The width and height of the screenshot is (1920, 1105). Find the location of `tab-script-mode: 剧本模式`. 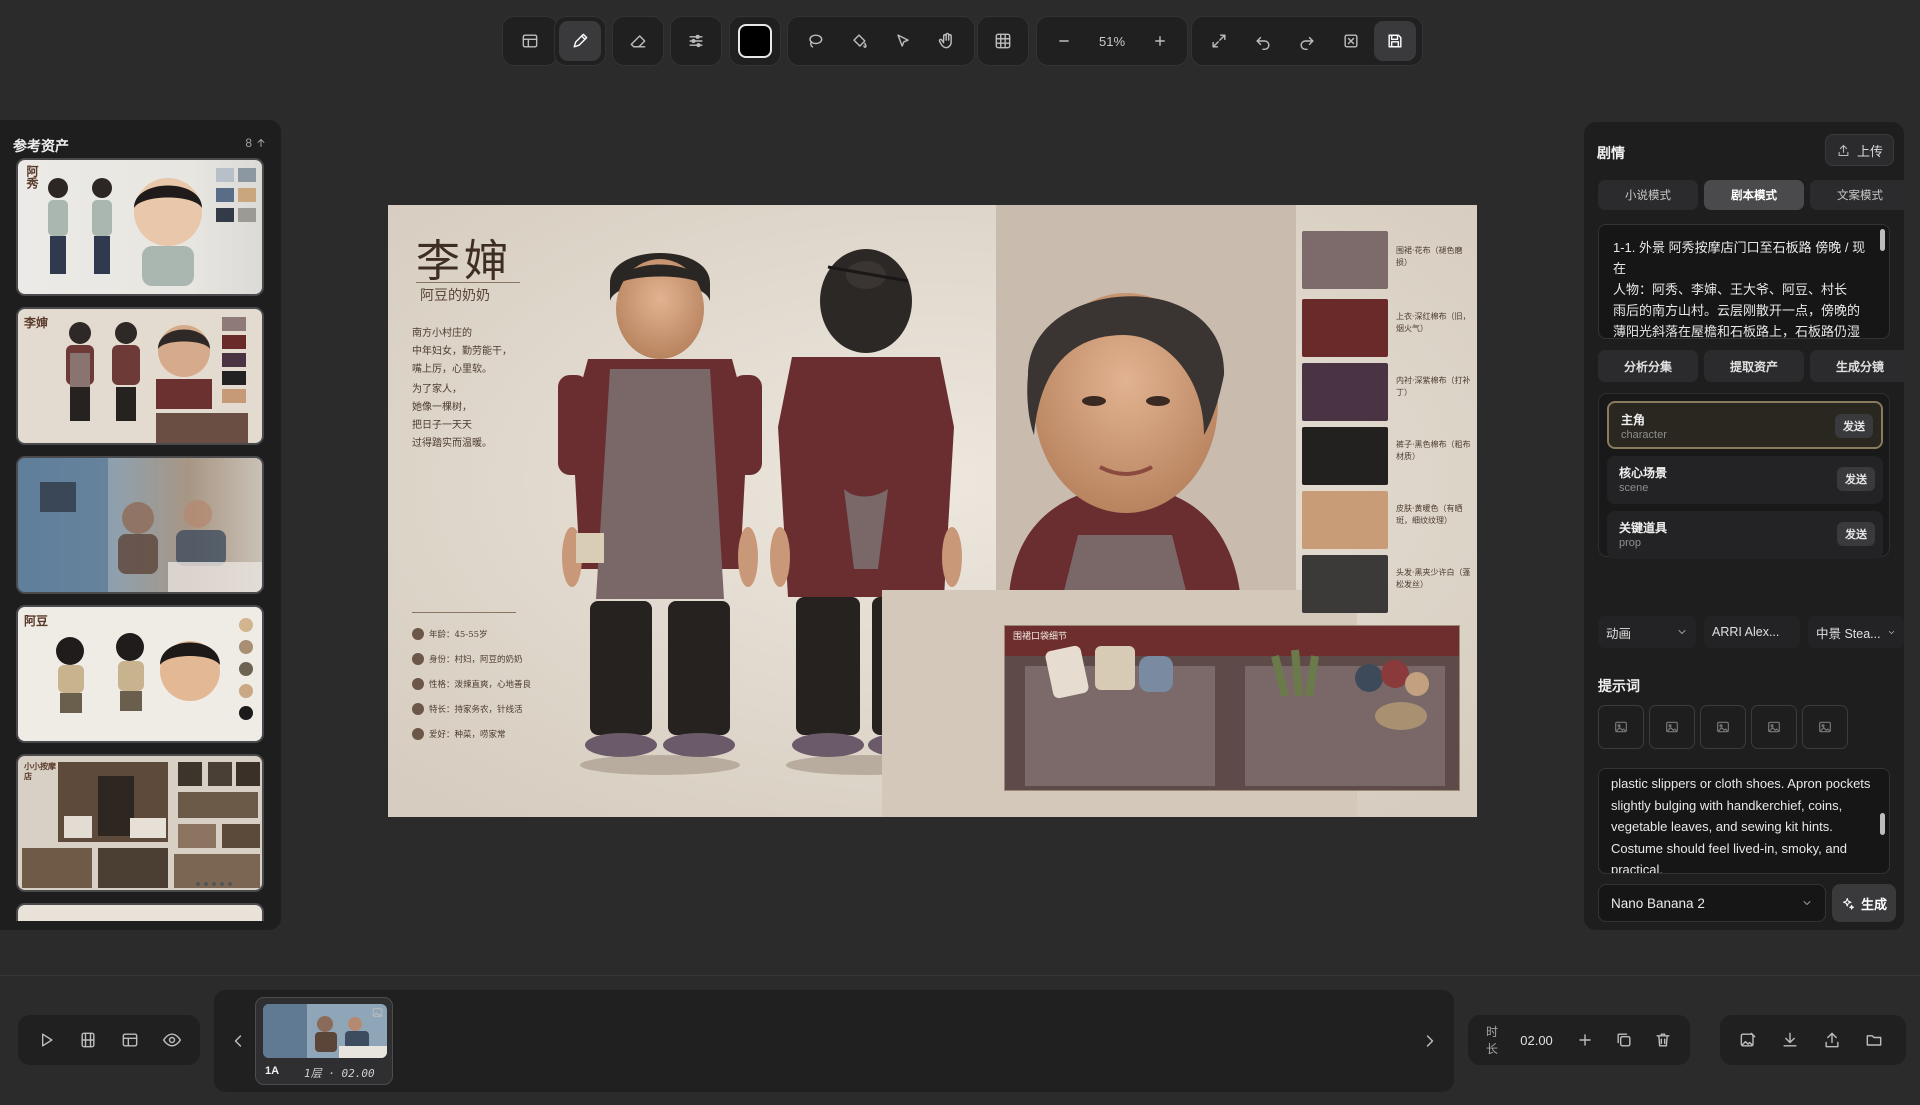

tab-script-mode: 剧本模式 is located at coordinates (1754, 195).